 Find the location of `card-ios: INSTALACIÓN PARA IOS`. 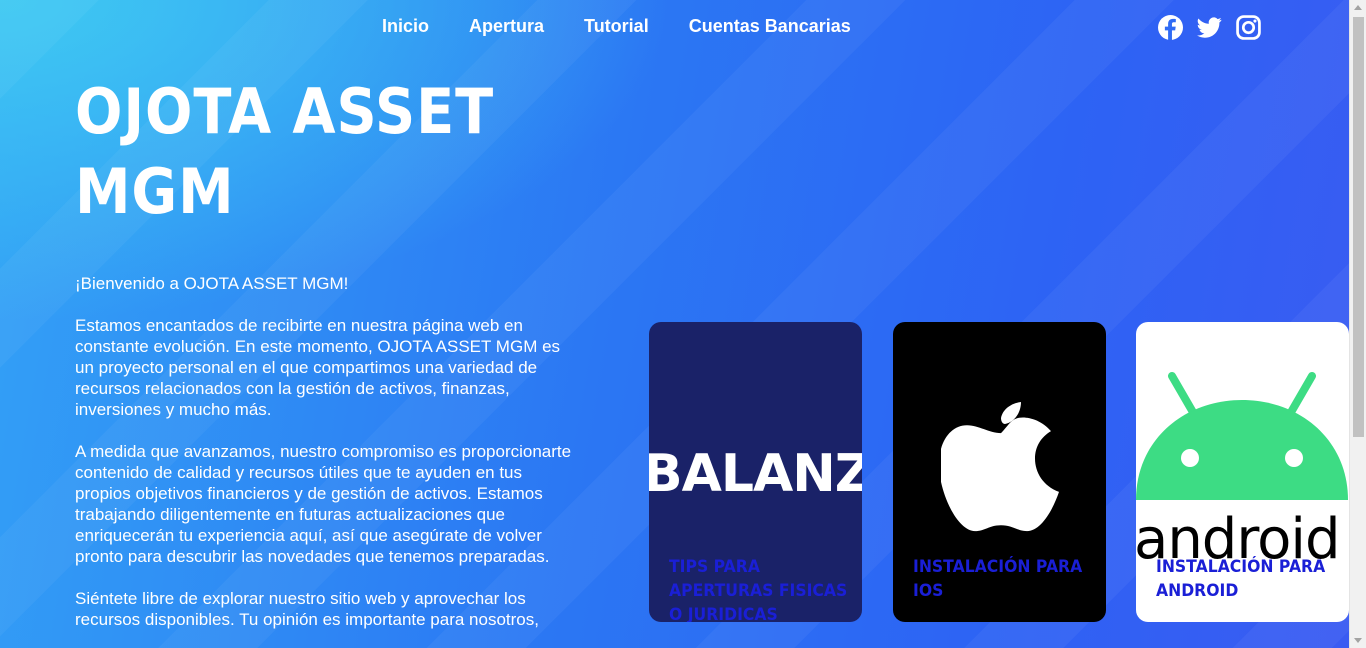

card-ios: INSTALACIÓN PARA IOS is located at coordinates (999, 472).